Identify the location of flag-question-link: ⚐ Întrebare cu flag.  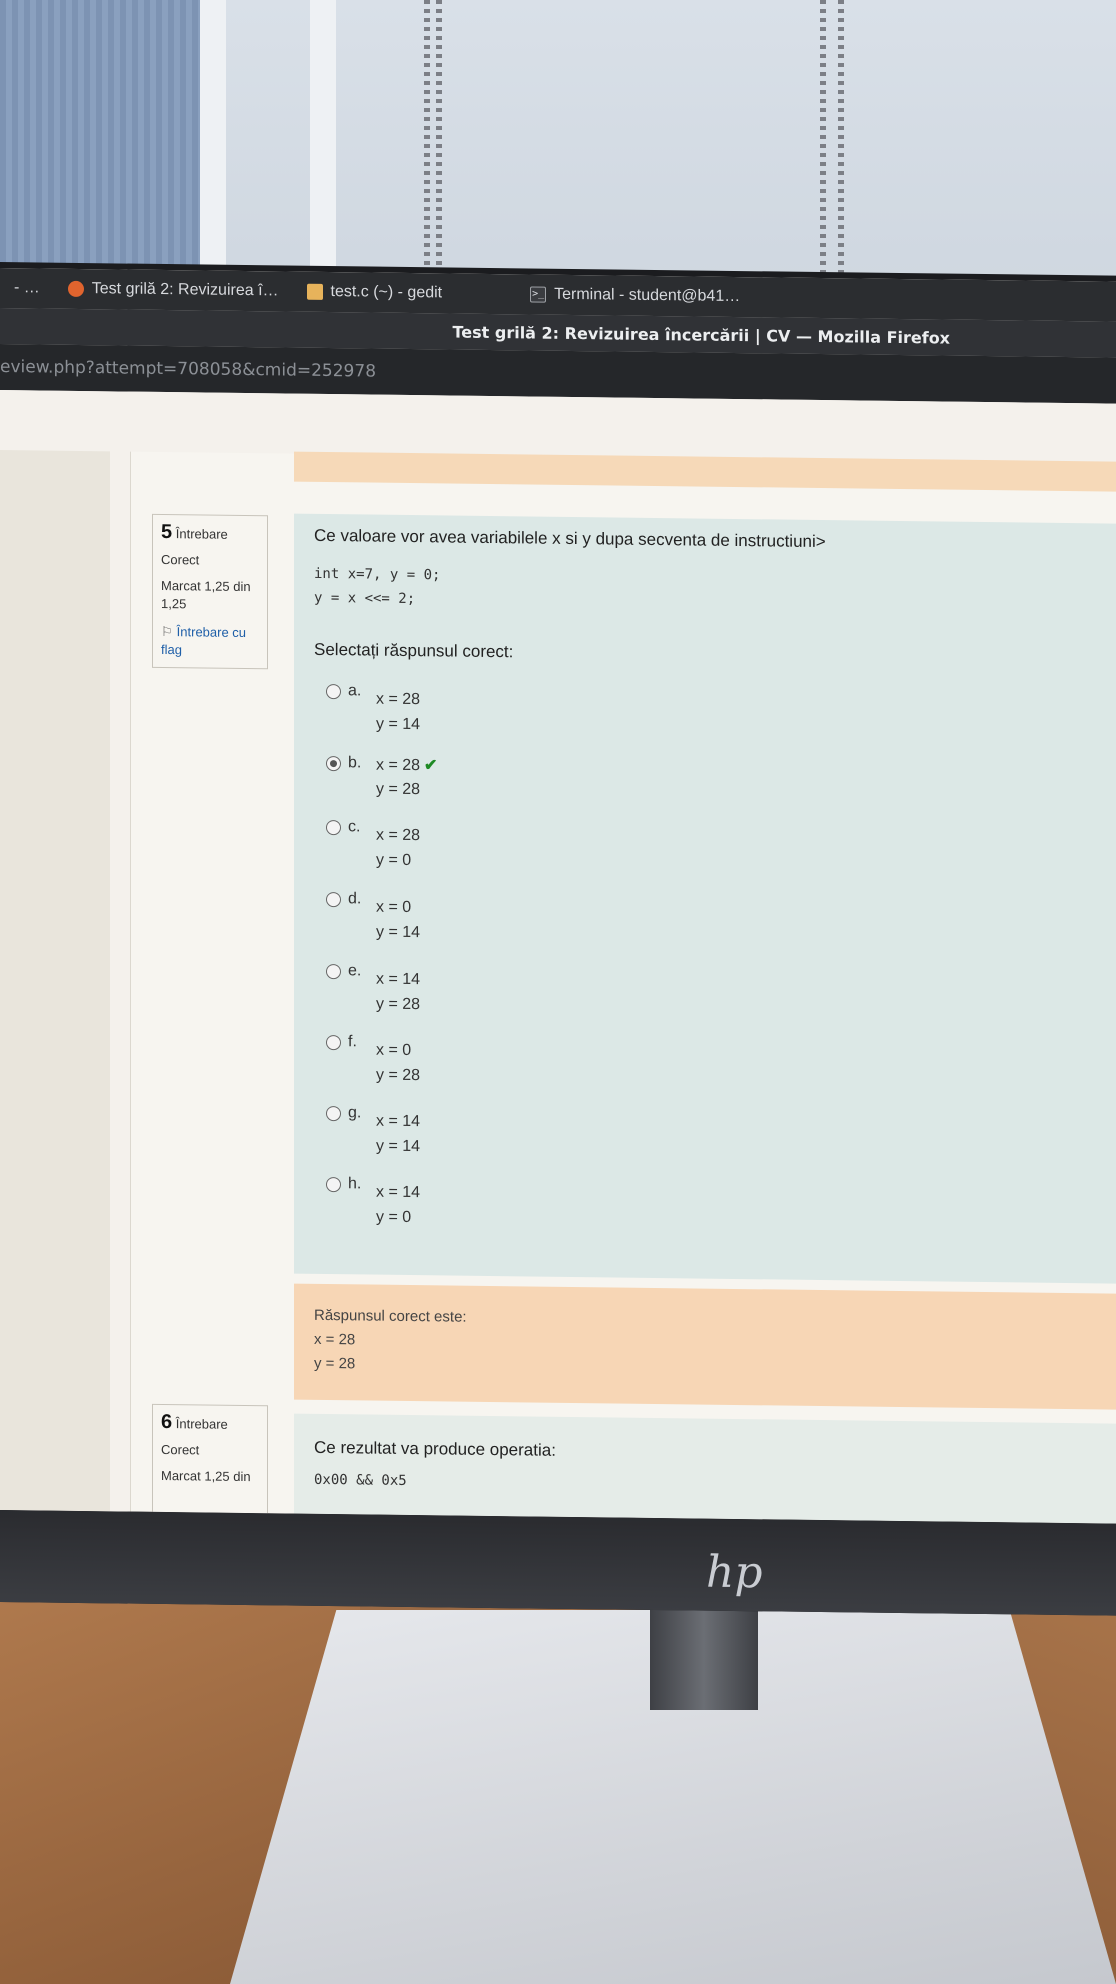
(210, 641).